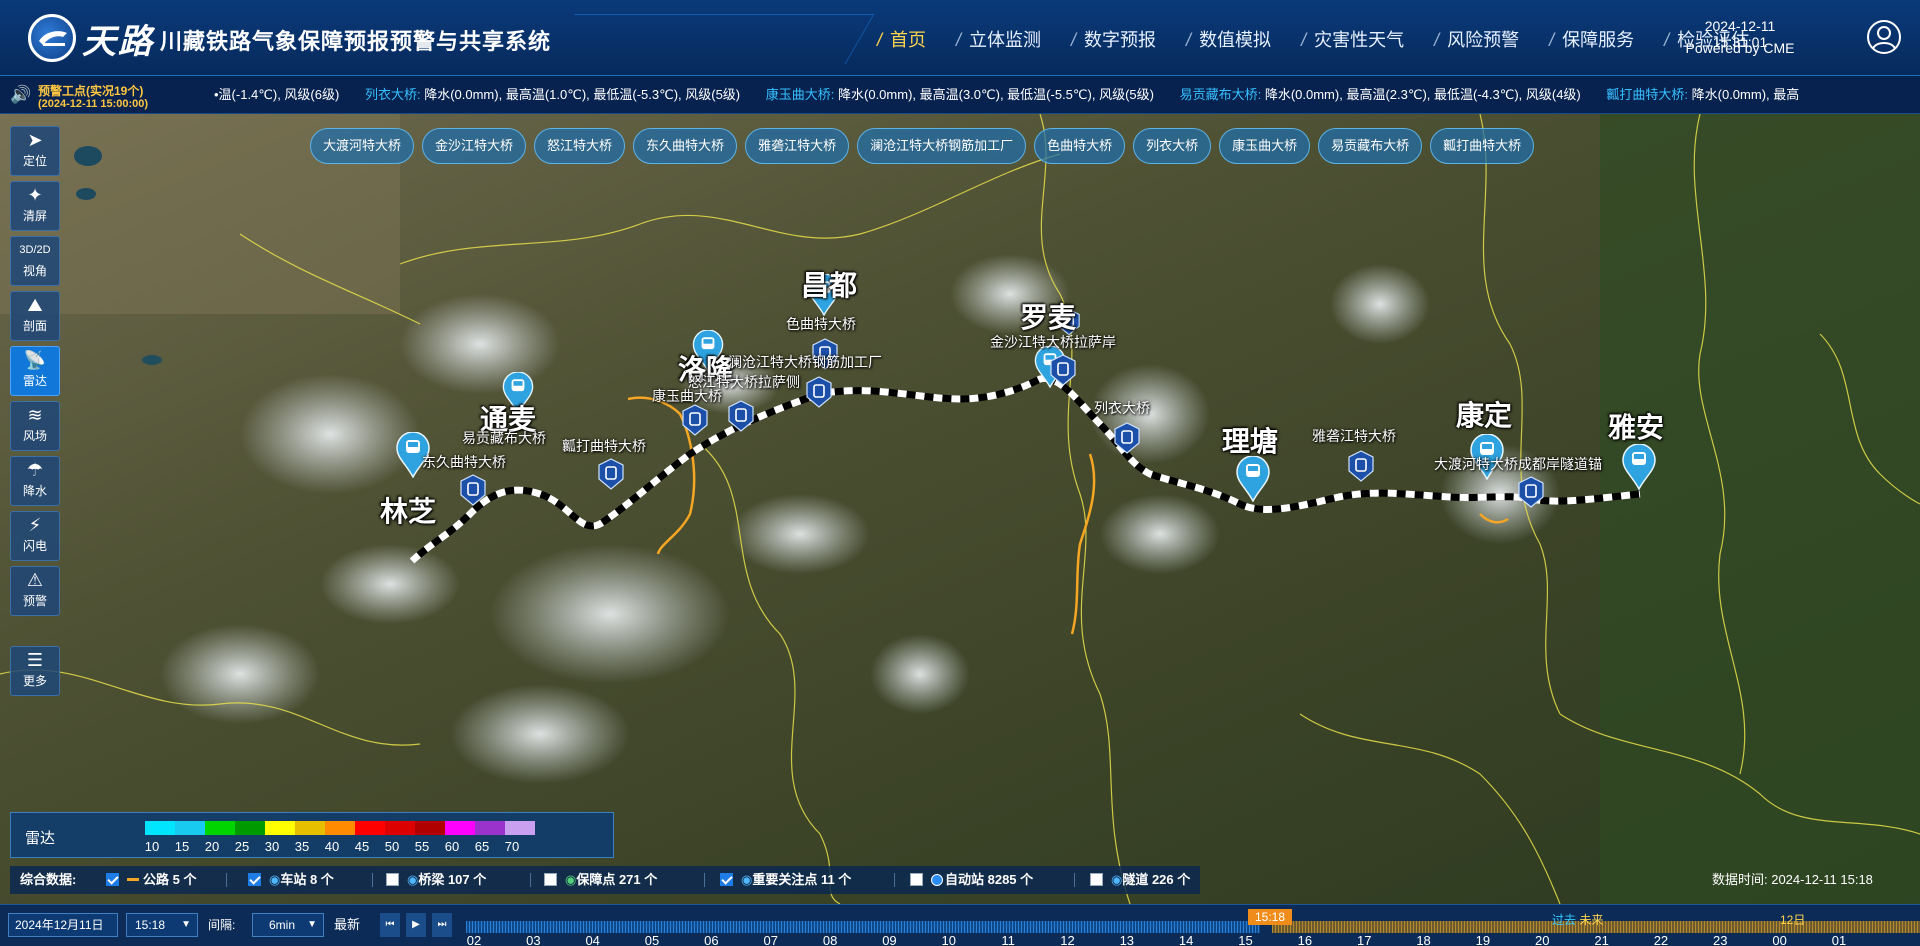 This screenshot has width=1920, height=946. What do you see at coordinates (35, 481) in the screenshot?
I see `tool-rain: ☂ 降水` at bounding box center [35, 481].